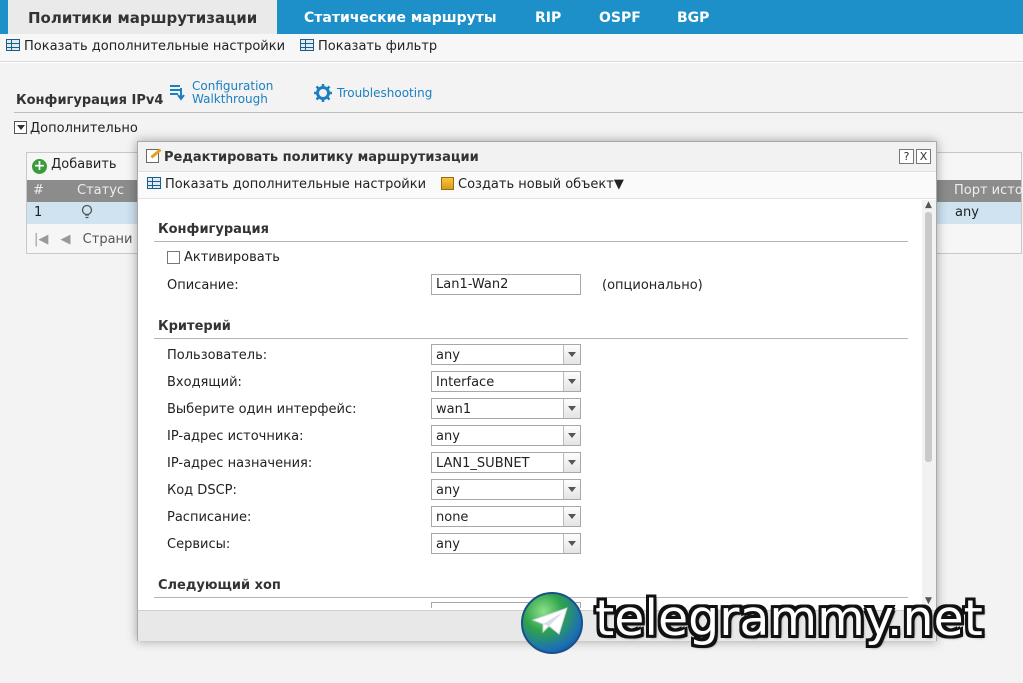  What do you see at coordinates (20, 127) in the screenshot?
I see `collapse-icon` at bounding box center [20, 127].